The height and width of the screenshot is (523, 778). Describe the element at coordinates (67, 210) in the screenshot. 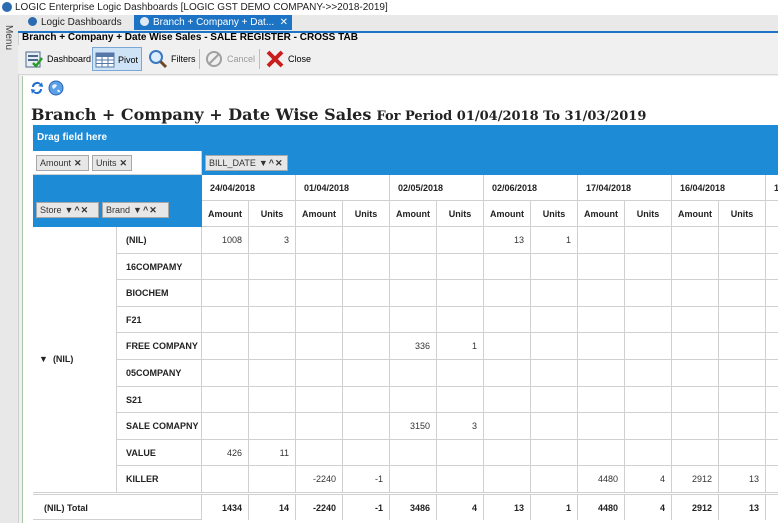

I see `store-field-chip: Store ▼^✕` at that location.